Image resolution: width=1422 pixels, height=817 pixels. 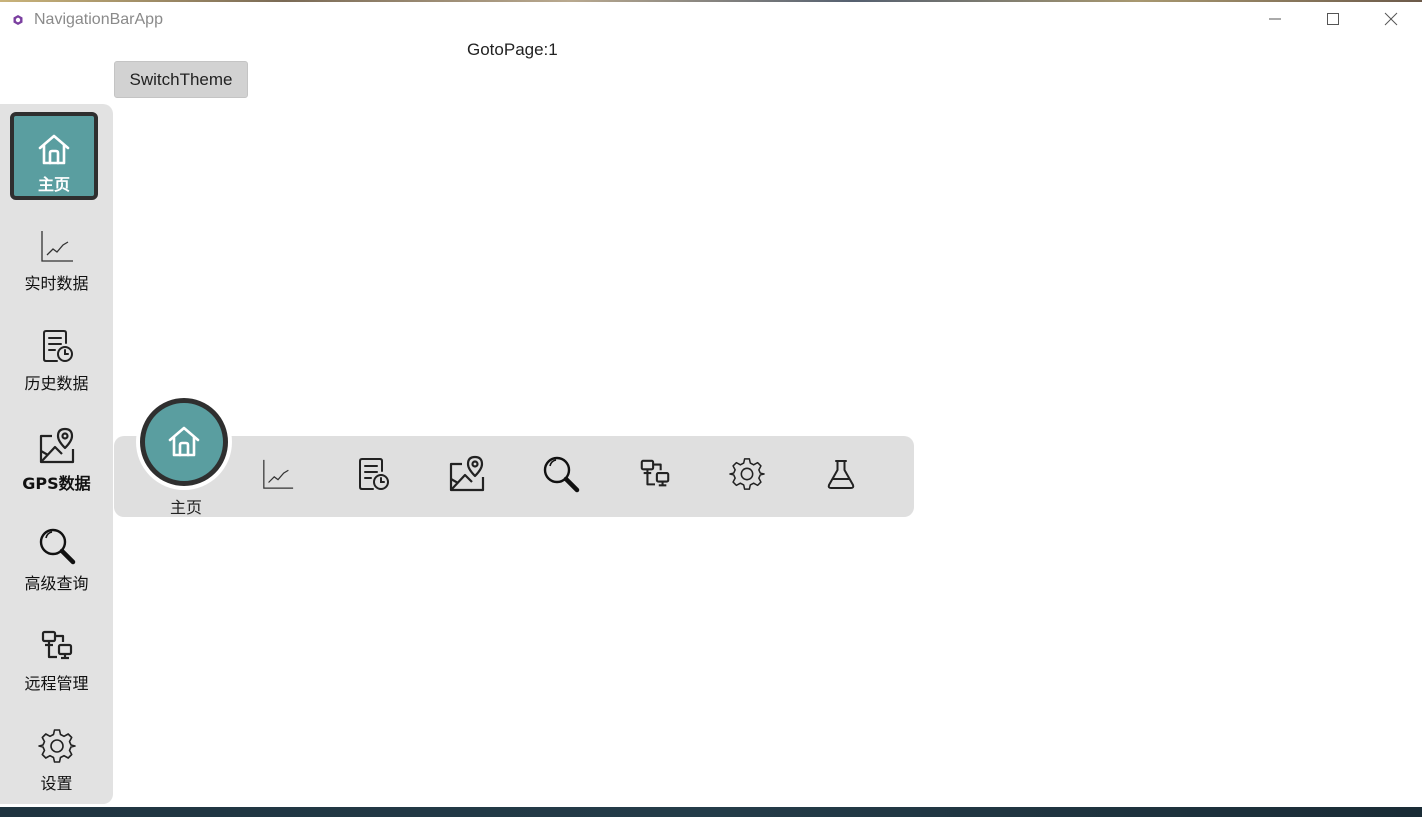 I want to click on sidebar-item-label: 主页, so click(x=53, y=184).